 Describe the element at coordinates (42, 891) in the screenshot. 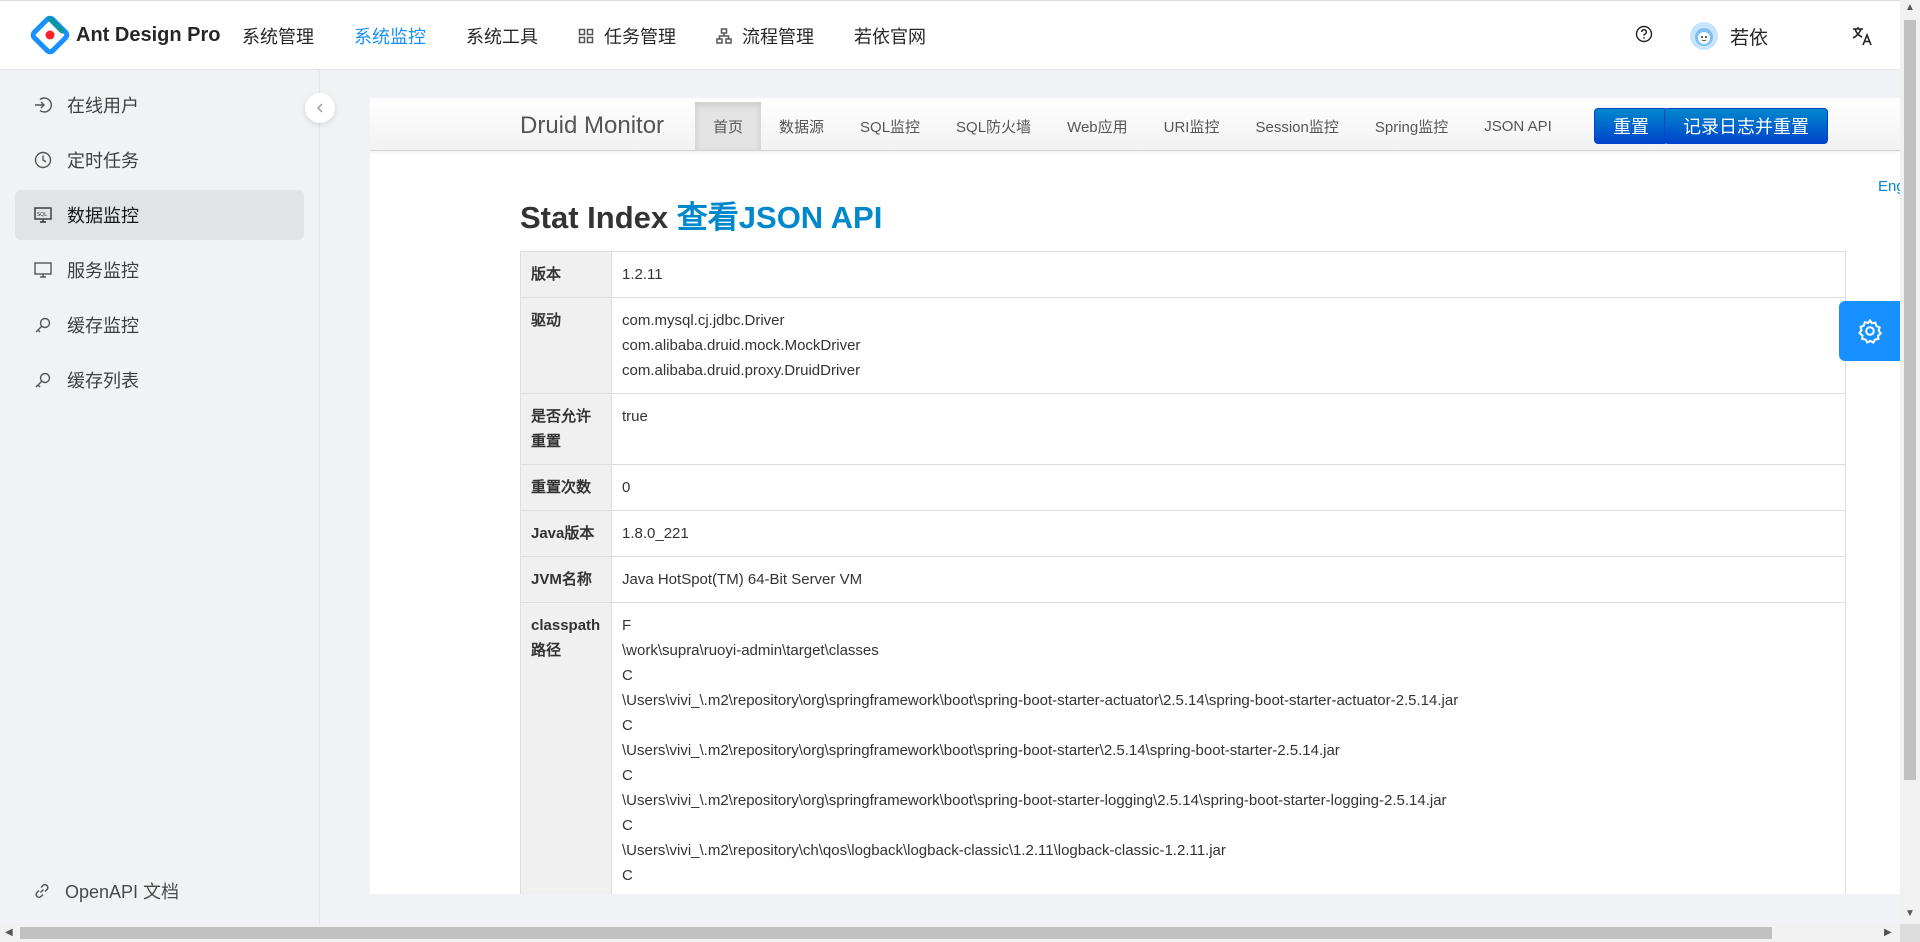

I see `link-icon` at that location.